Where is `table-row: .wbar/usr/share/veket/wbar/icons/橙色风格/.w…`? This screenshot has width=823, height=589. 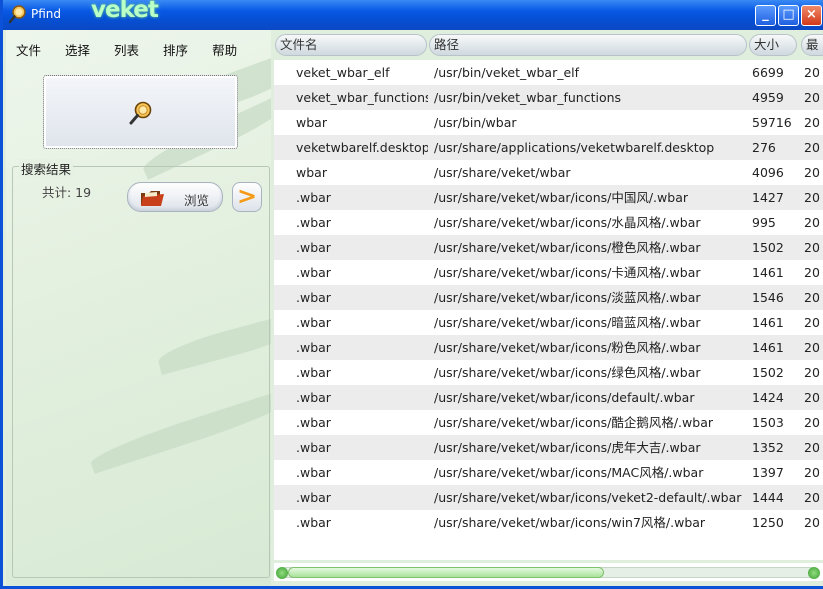 table-row: .wbar/usr/share/veket/wbar/icons/橙色风格/.w… is located at coordinates (548, 247).